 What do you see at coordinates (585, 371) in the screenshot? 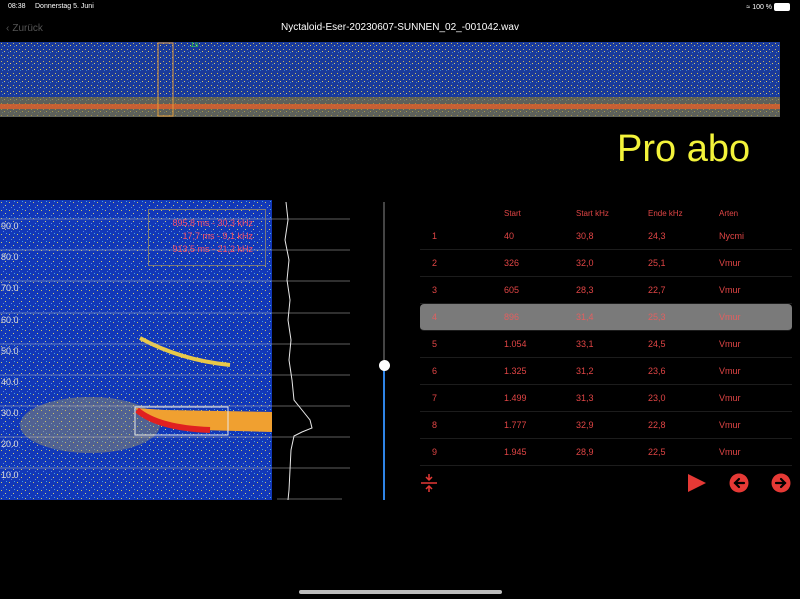
I see `row-start-khz: 31,2` at bounding box center [585, 371].